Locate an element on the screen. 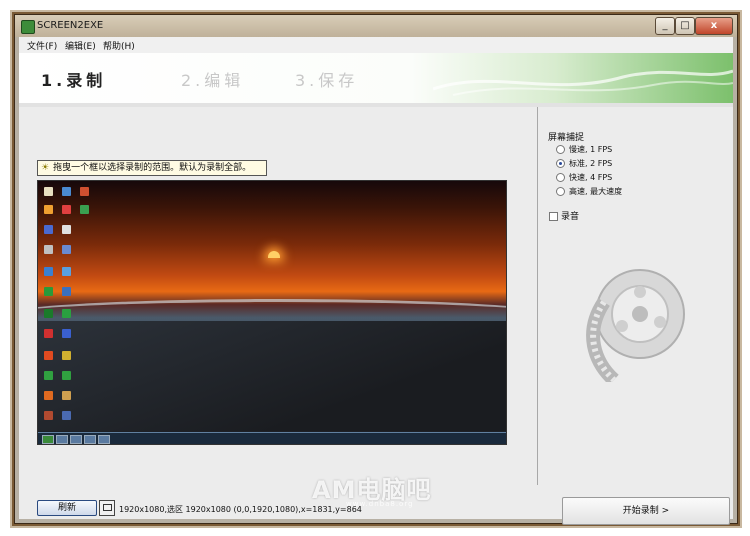  screen-select-button is located at coordinates (107, 508).